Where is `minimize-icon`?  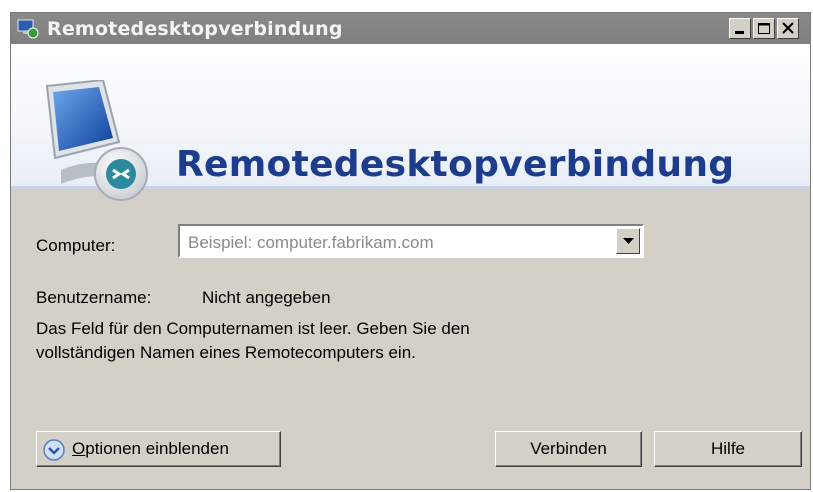
minimize-icon is located at coordinates (739, 32).